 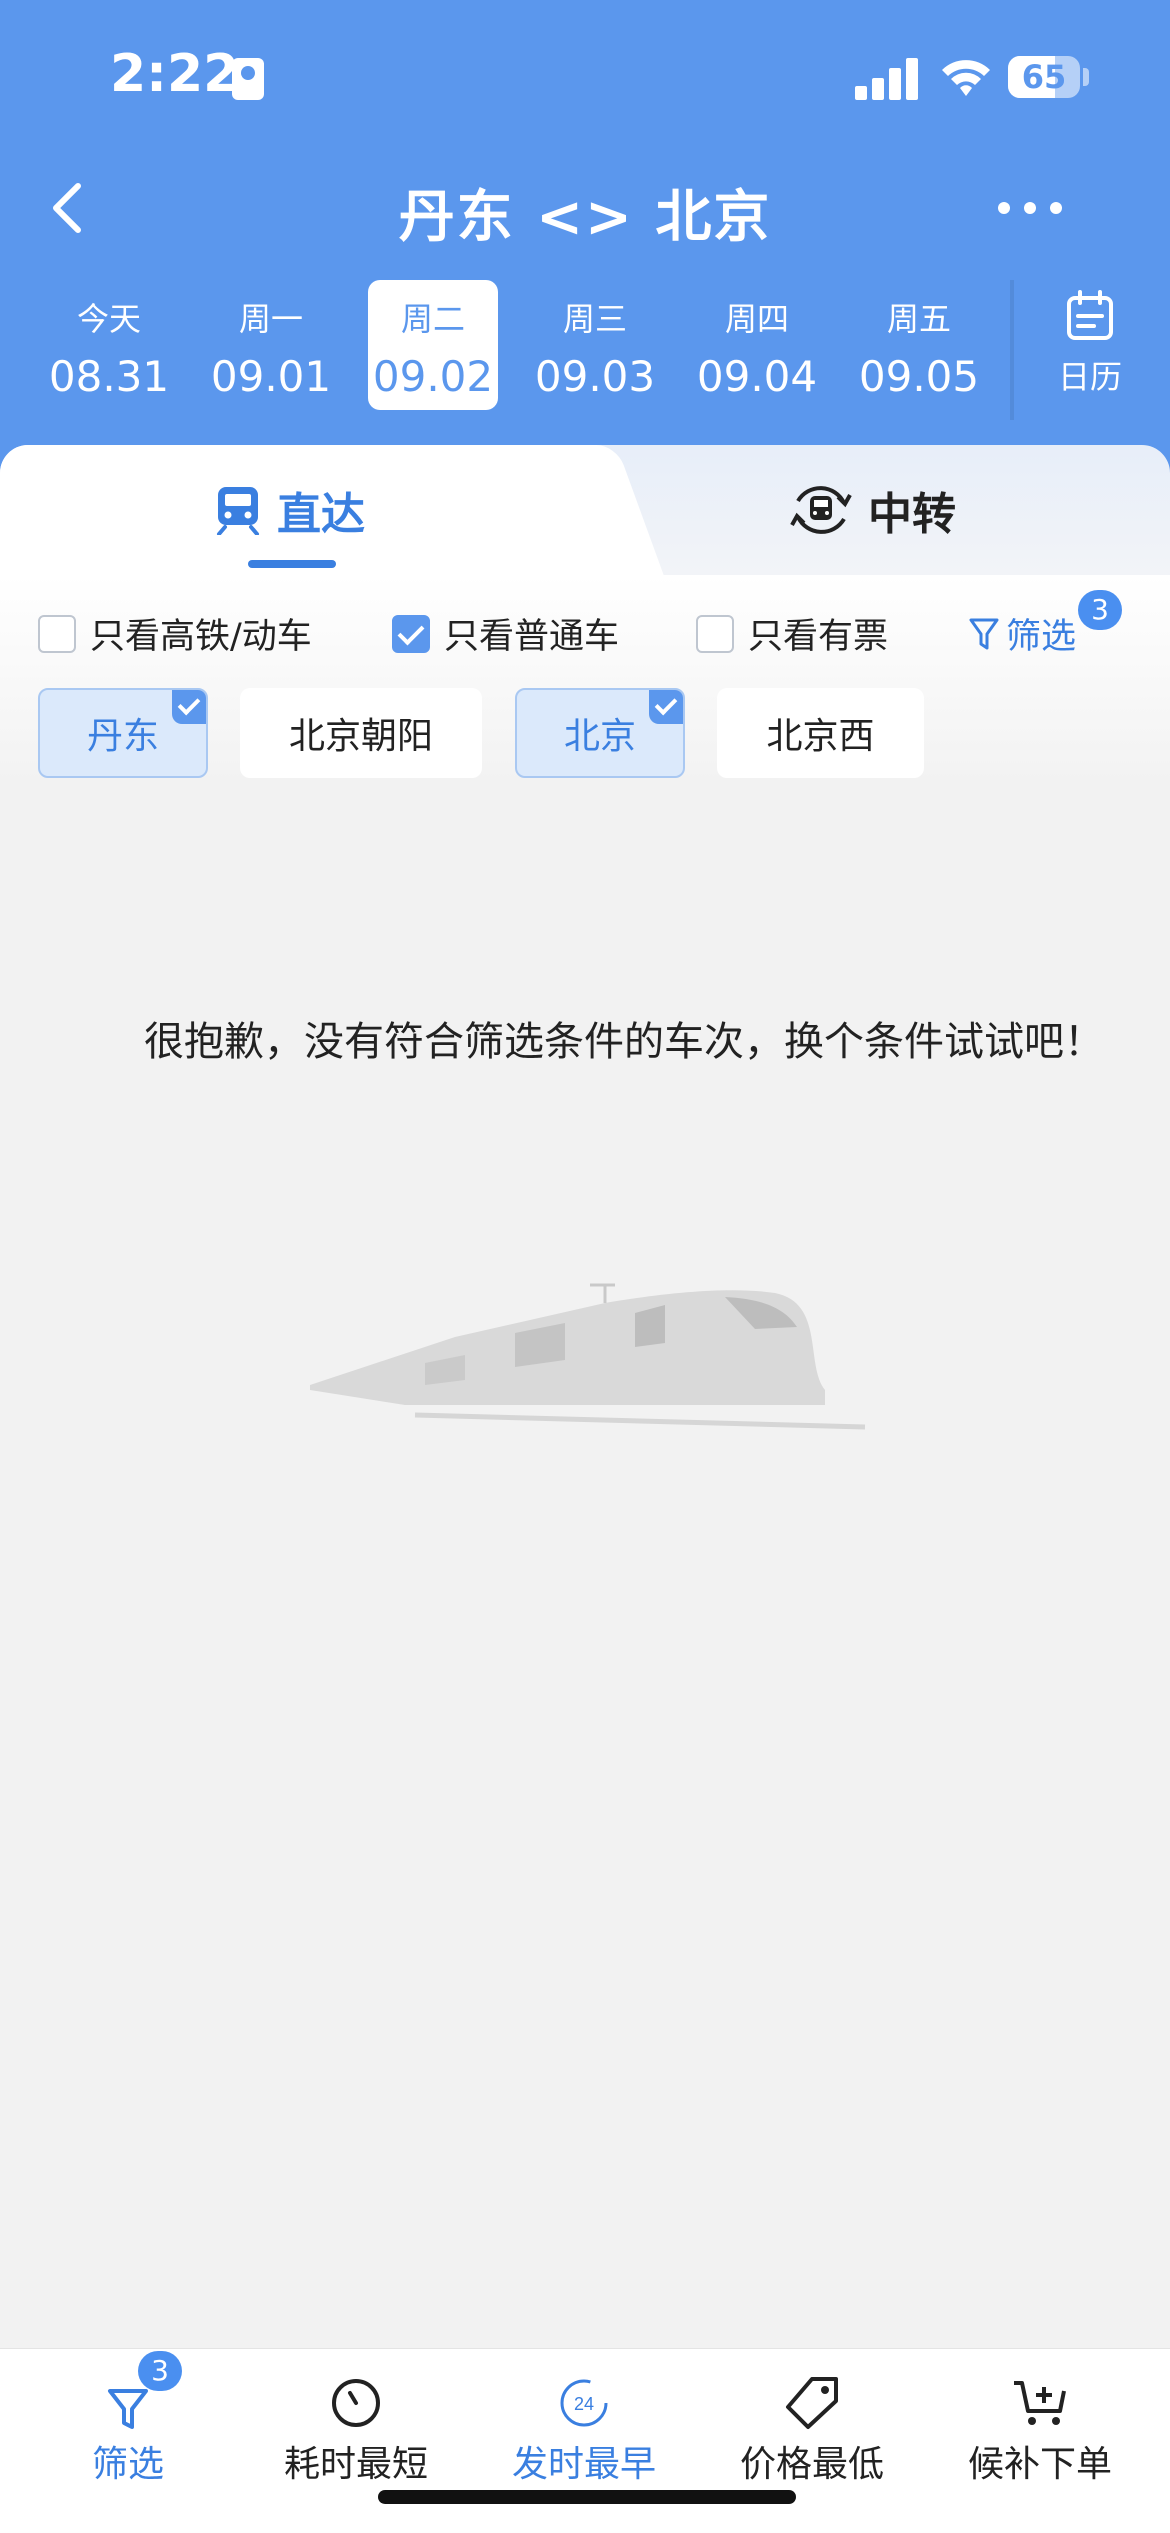 What do you see at coordinates (595, 345) in the screenshot?
I see `date-item-wed: 周三 09.03` at bounding box center [595, 345].